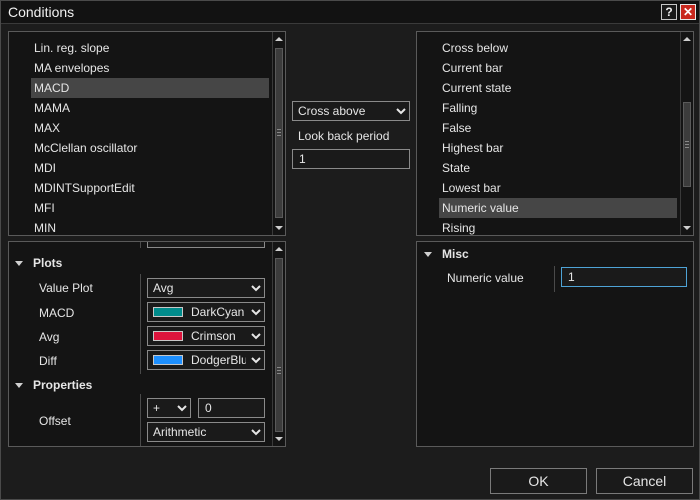 The image size is (700, 500). Describe the element at coordinates (428, 254) in the screenshot. I see `collapse-misc-icon` at that location.